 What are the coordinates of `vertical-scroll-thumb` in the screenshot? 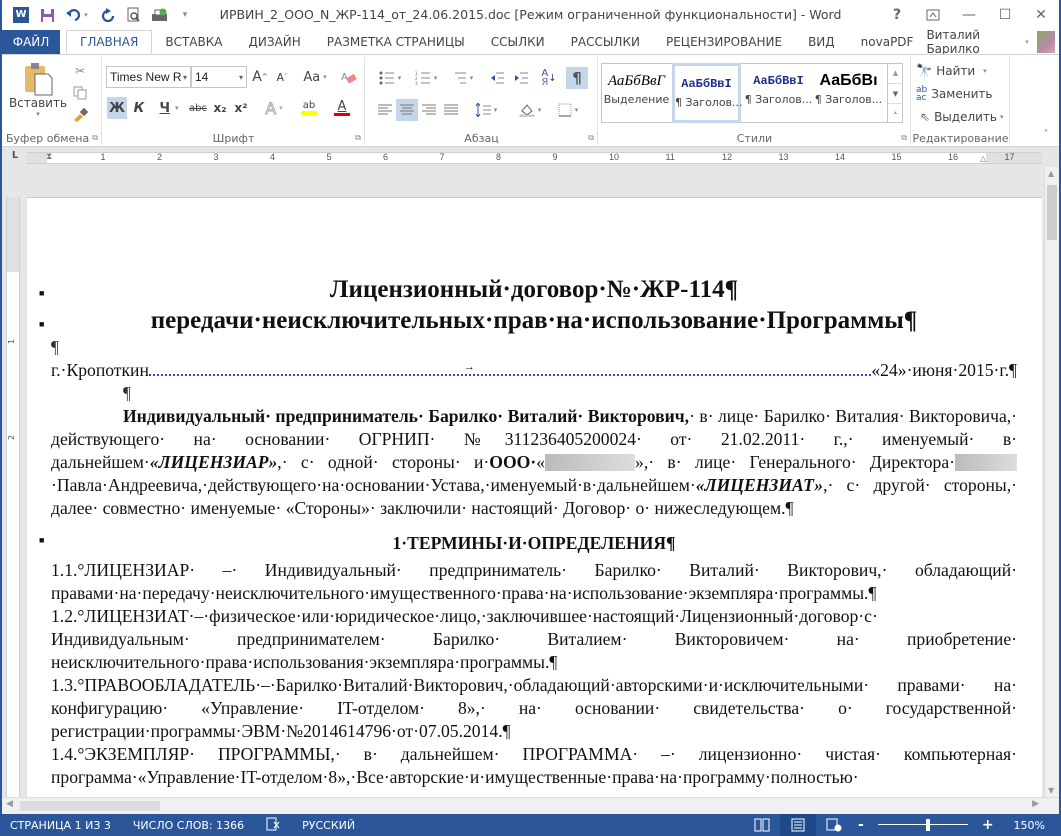 It's located at (1052, 212).